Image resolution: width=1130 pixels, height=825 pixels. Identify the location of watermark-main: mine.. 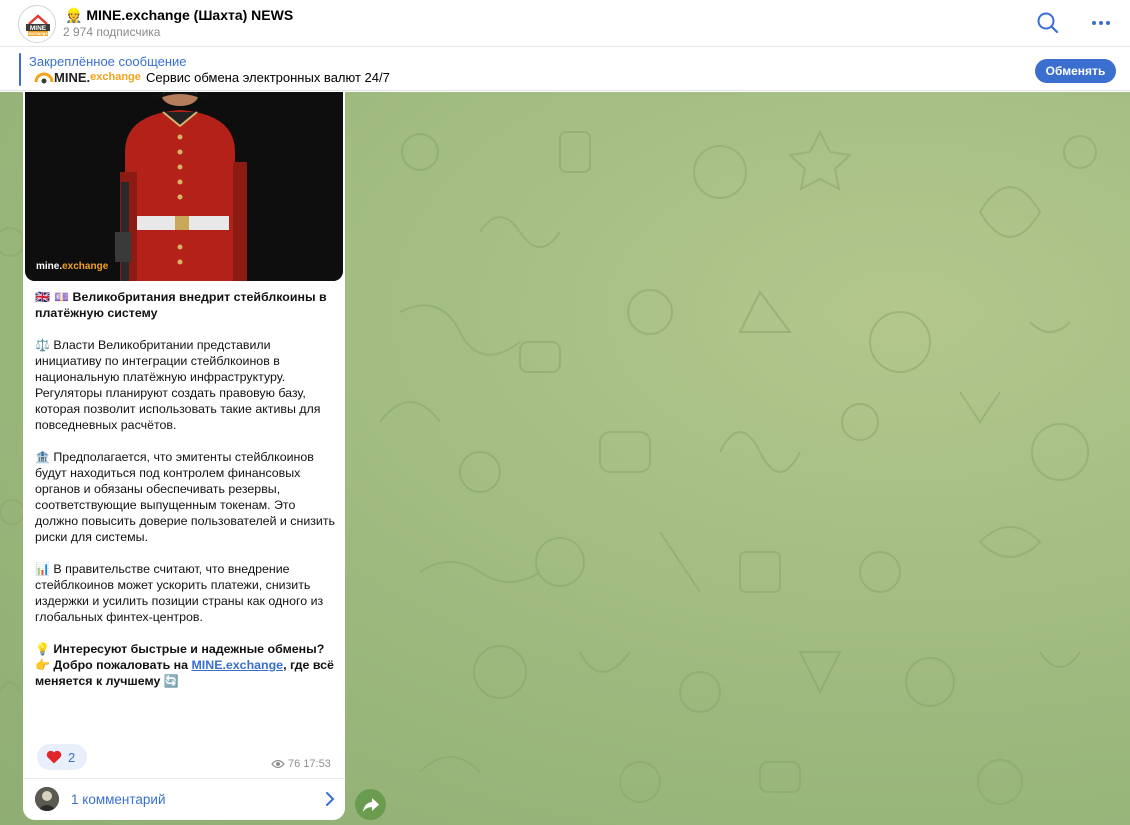
(49, 266).